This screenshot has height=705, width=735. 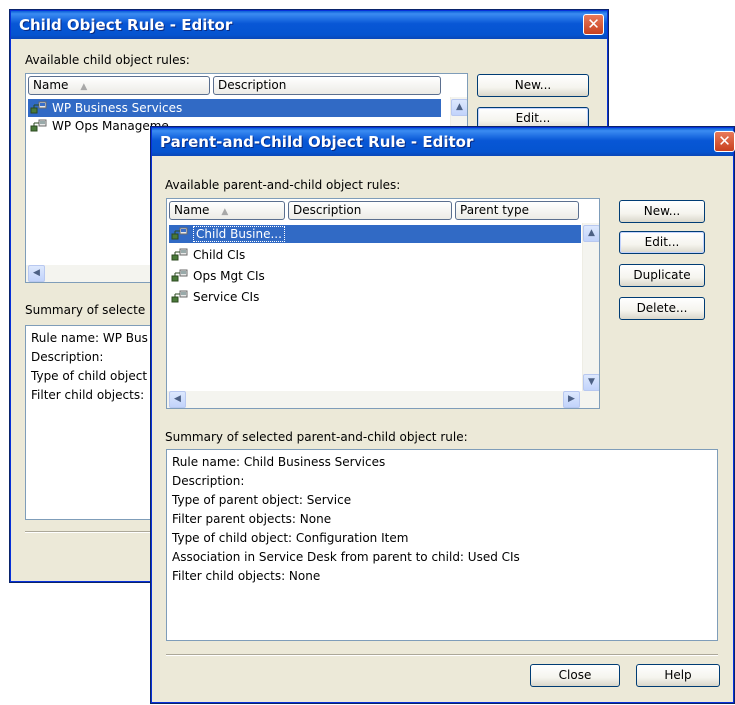 What do you see at coordinates (219, 255) in the screenshot?
I see `list-item-label: Child CIs` at bounding box center [219, 255].